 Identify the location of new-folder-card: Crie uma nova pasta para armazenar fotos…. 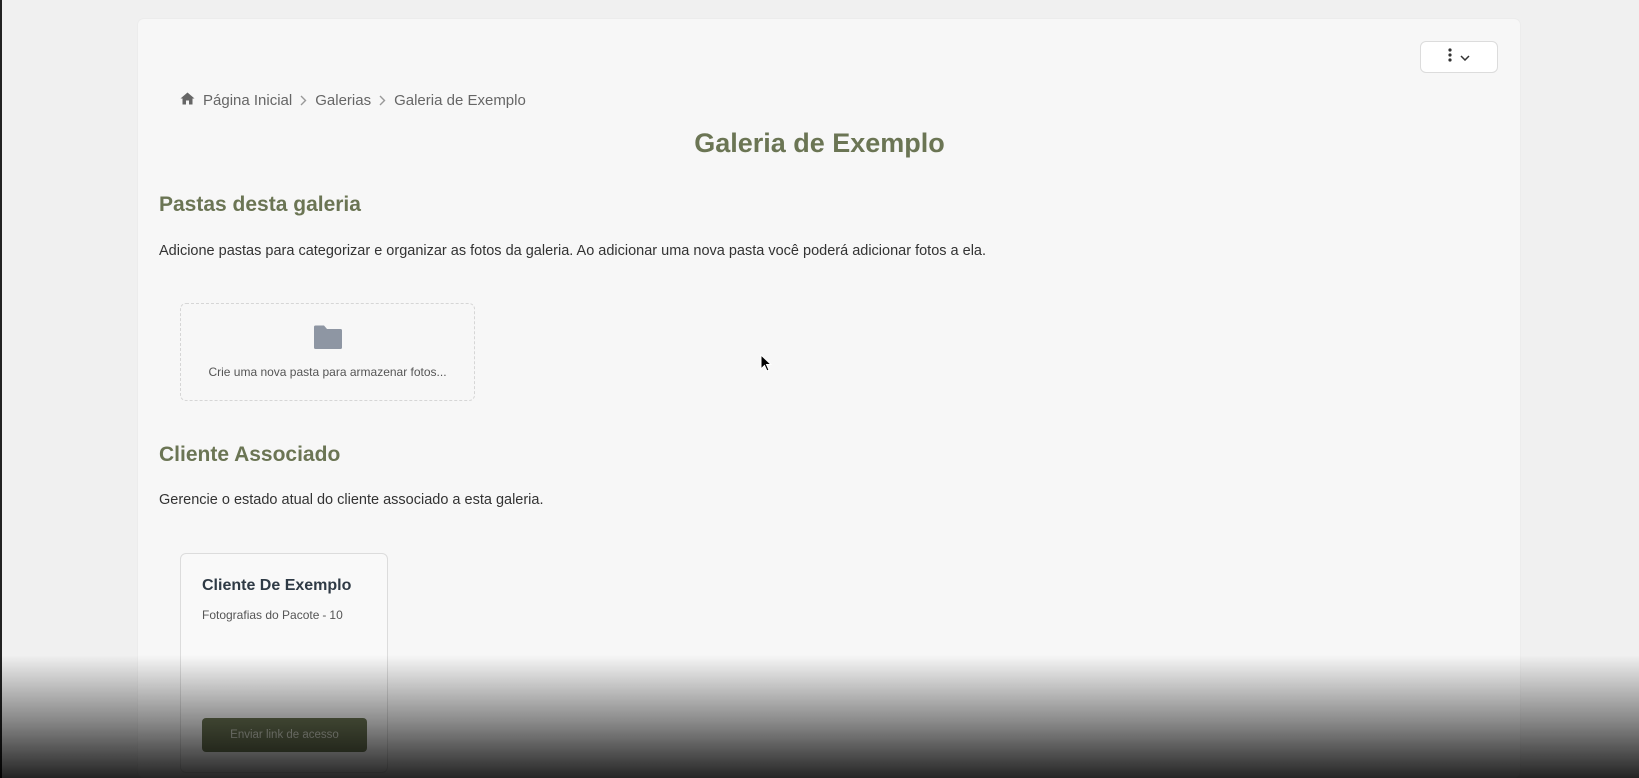
(327, 352).